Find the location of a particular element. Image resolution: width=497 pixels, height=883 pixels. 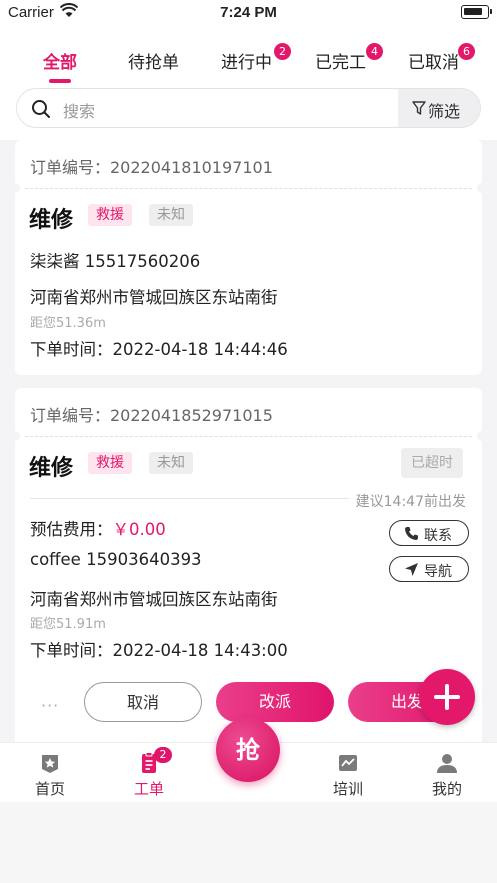

clock: 7:24 PM is located at coordinates (248, 12).